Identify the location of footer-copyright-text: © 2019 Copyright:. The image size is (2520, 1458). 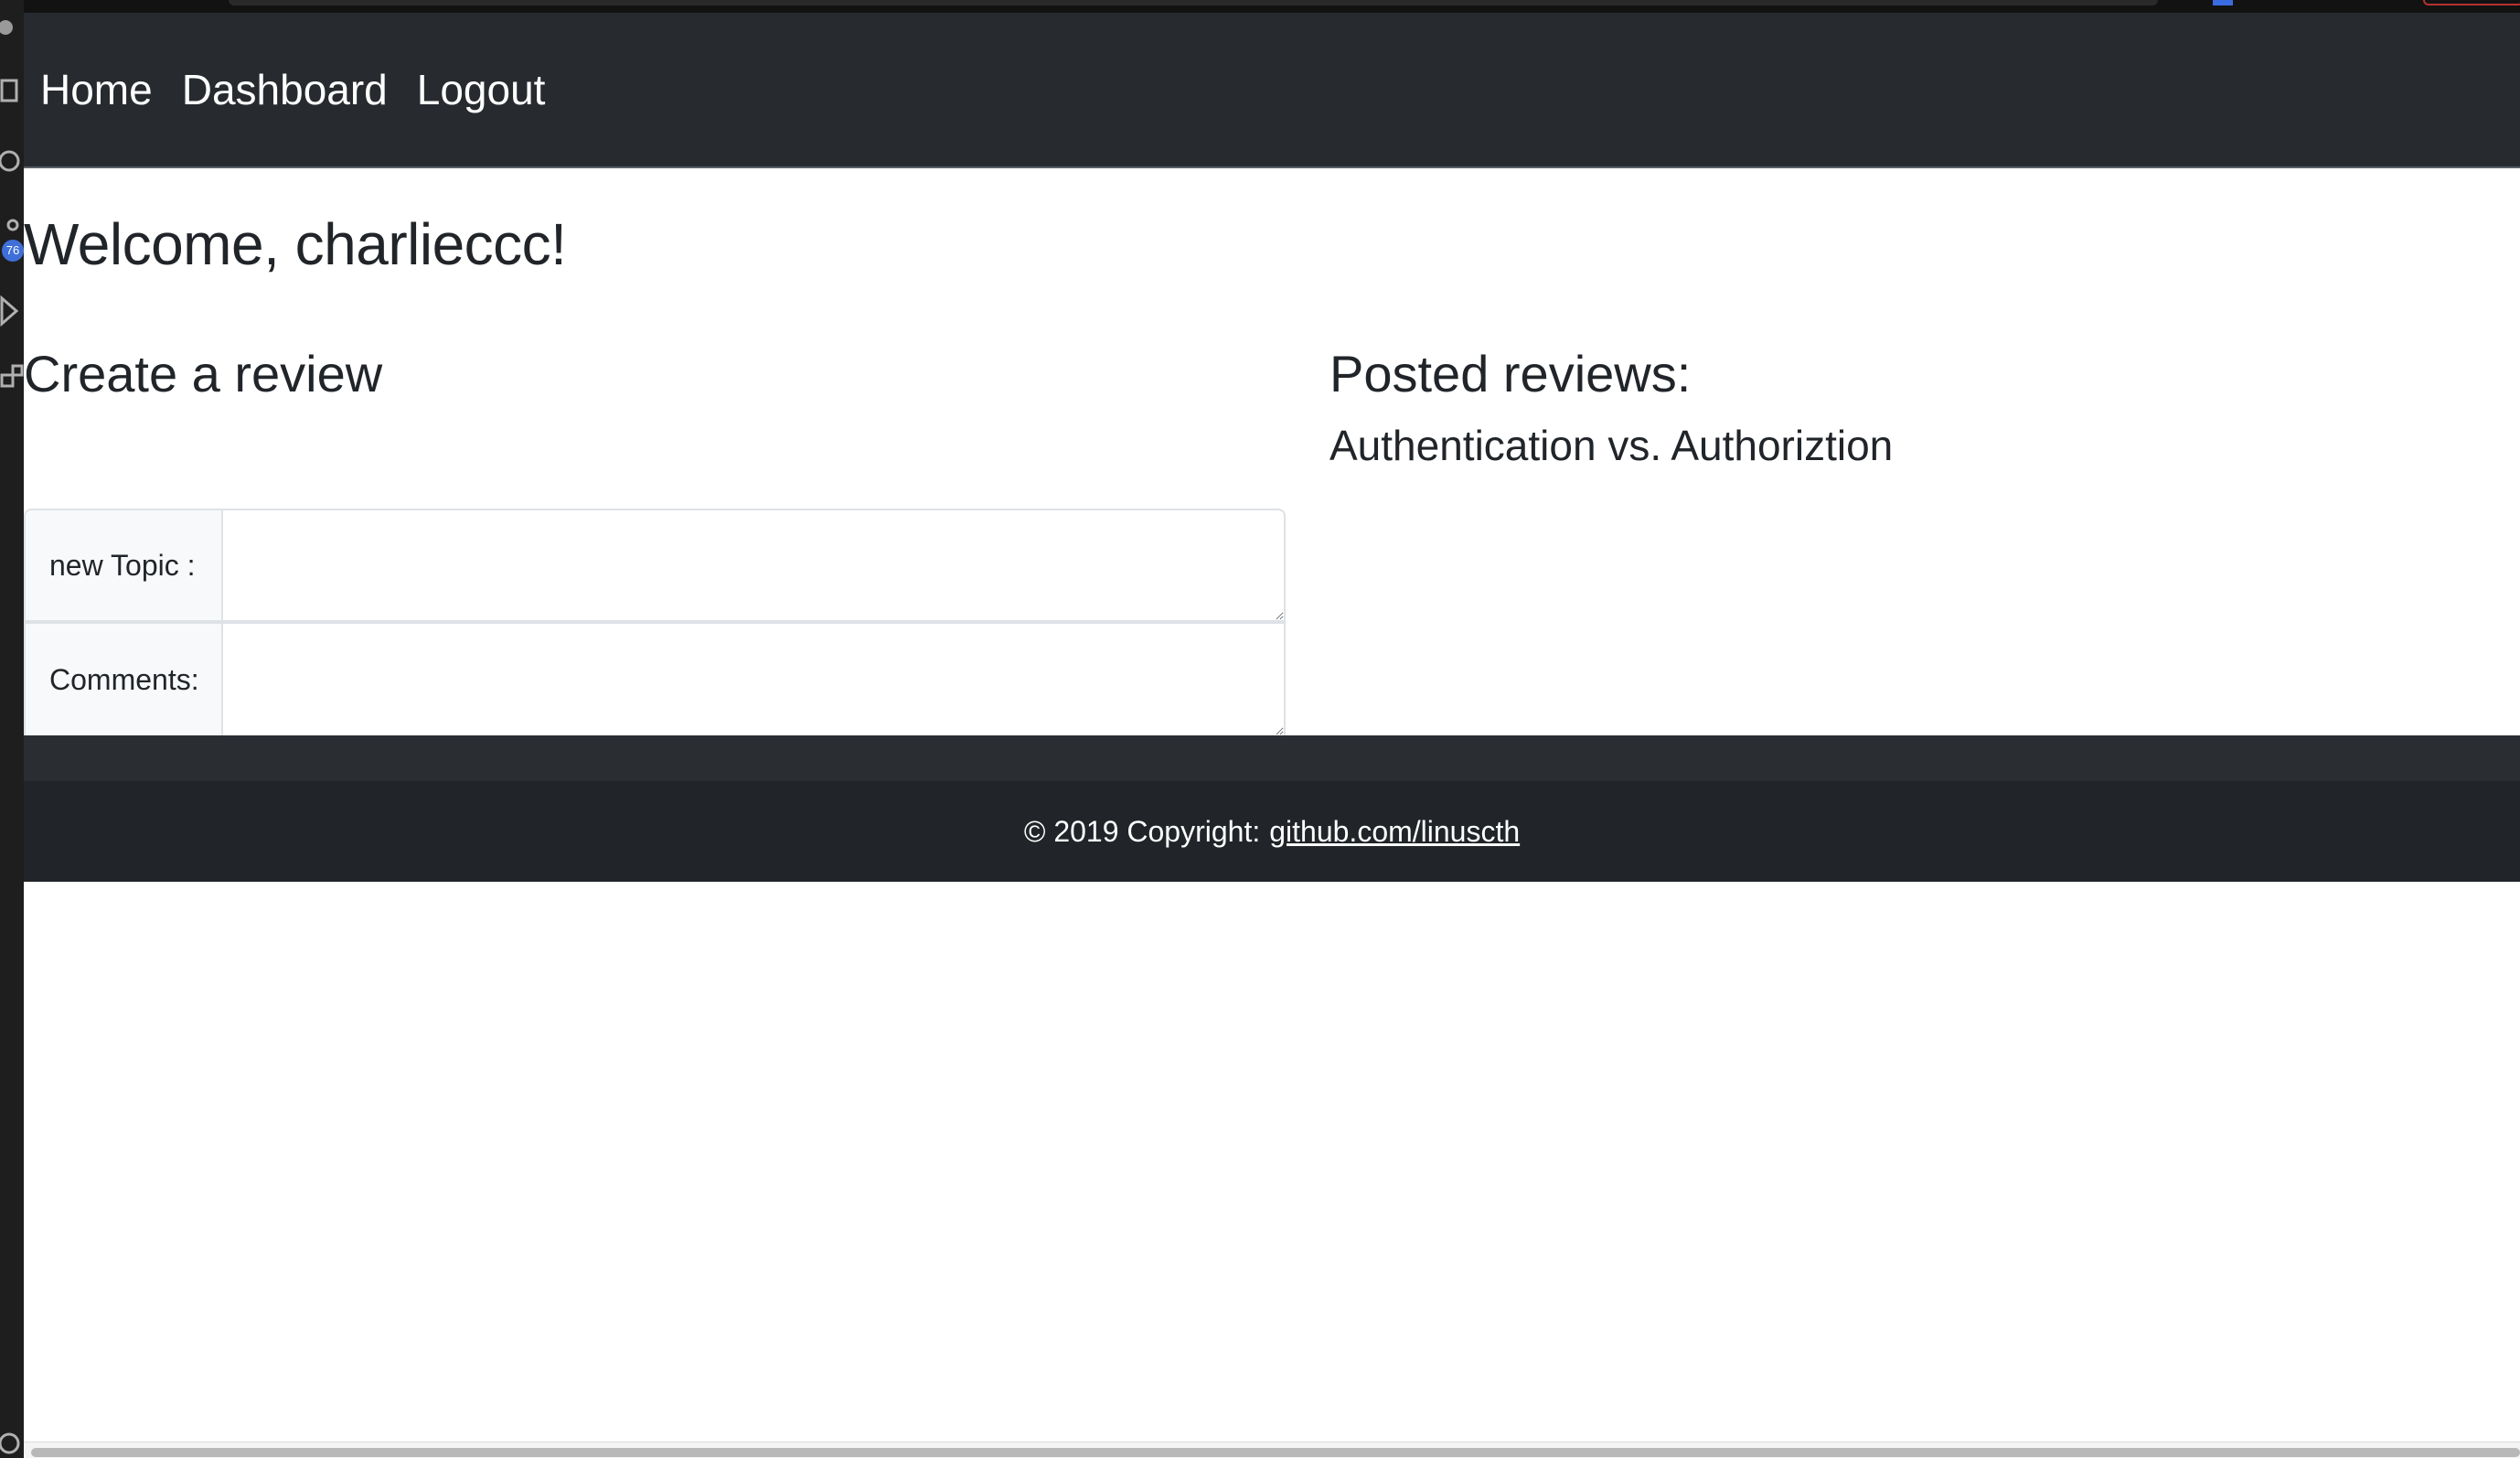
(1142, 831).